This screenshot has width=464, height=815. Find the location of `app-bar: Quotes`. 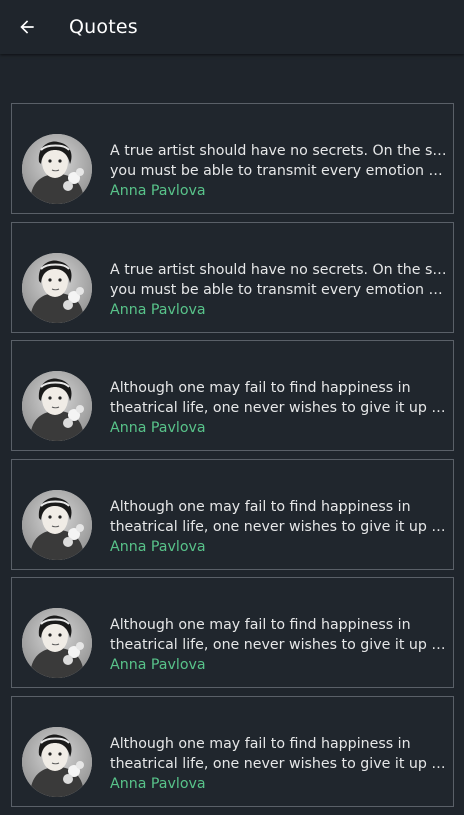

app-bar: Quotes is located at coordinates (232, 27).